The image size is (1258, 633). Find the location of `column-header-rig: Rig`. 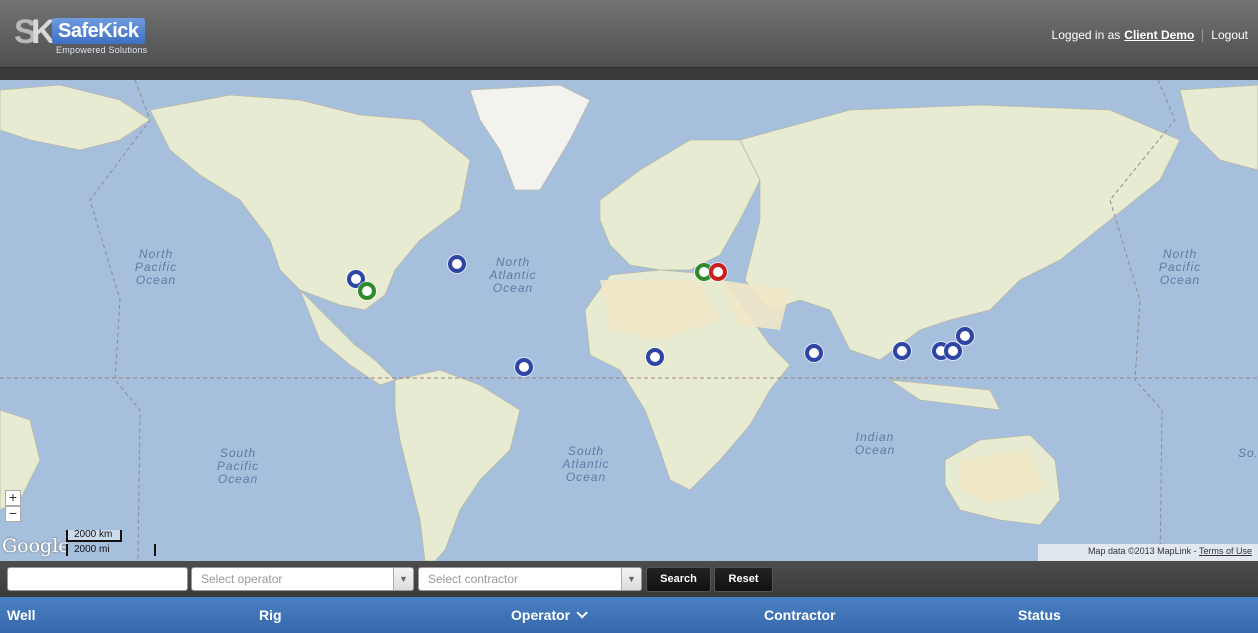

column-header-rig: Rig is located at coordinates (270, 615).